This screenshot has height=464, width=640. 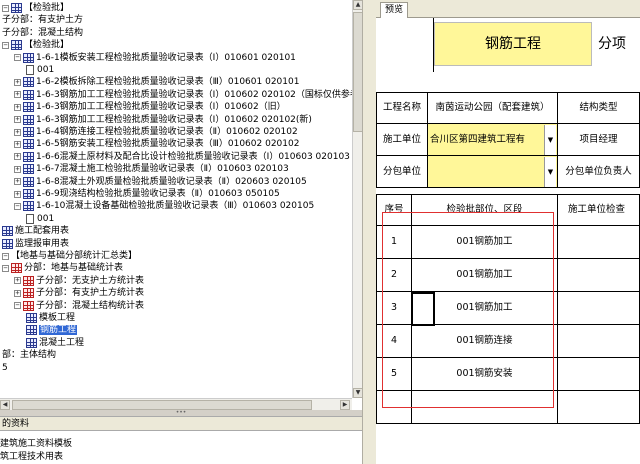 I want to click on resource-item: 筑工程技术用表, so click(x=31, y=457).